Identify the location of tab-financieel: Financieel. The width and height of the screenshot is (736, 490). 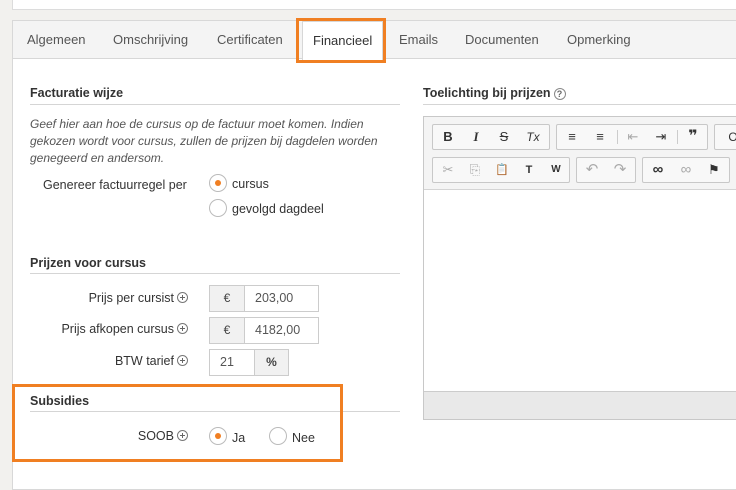
(343, 40).